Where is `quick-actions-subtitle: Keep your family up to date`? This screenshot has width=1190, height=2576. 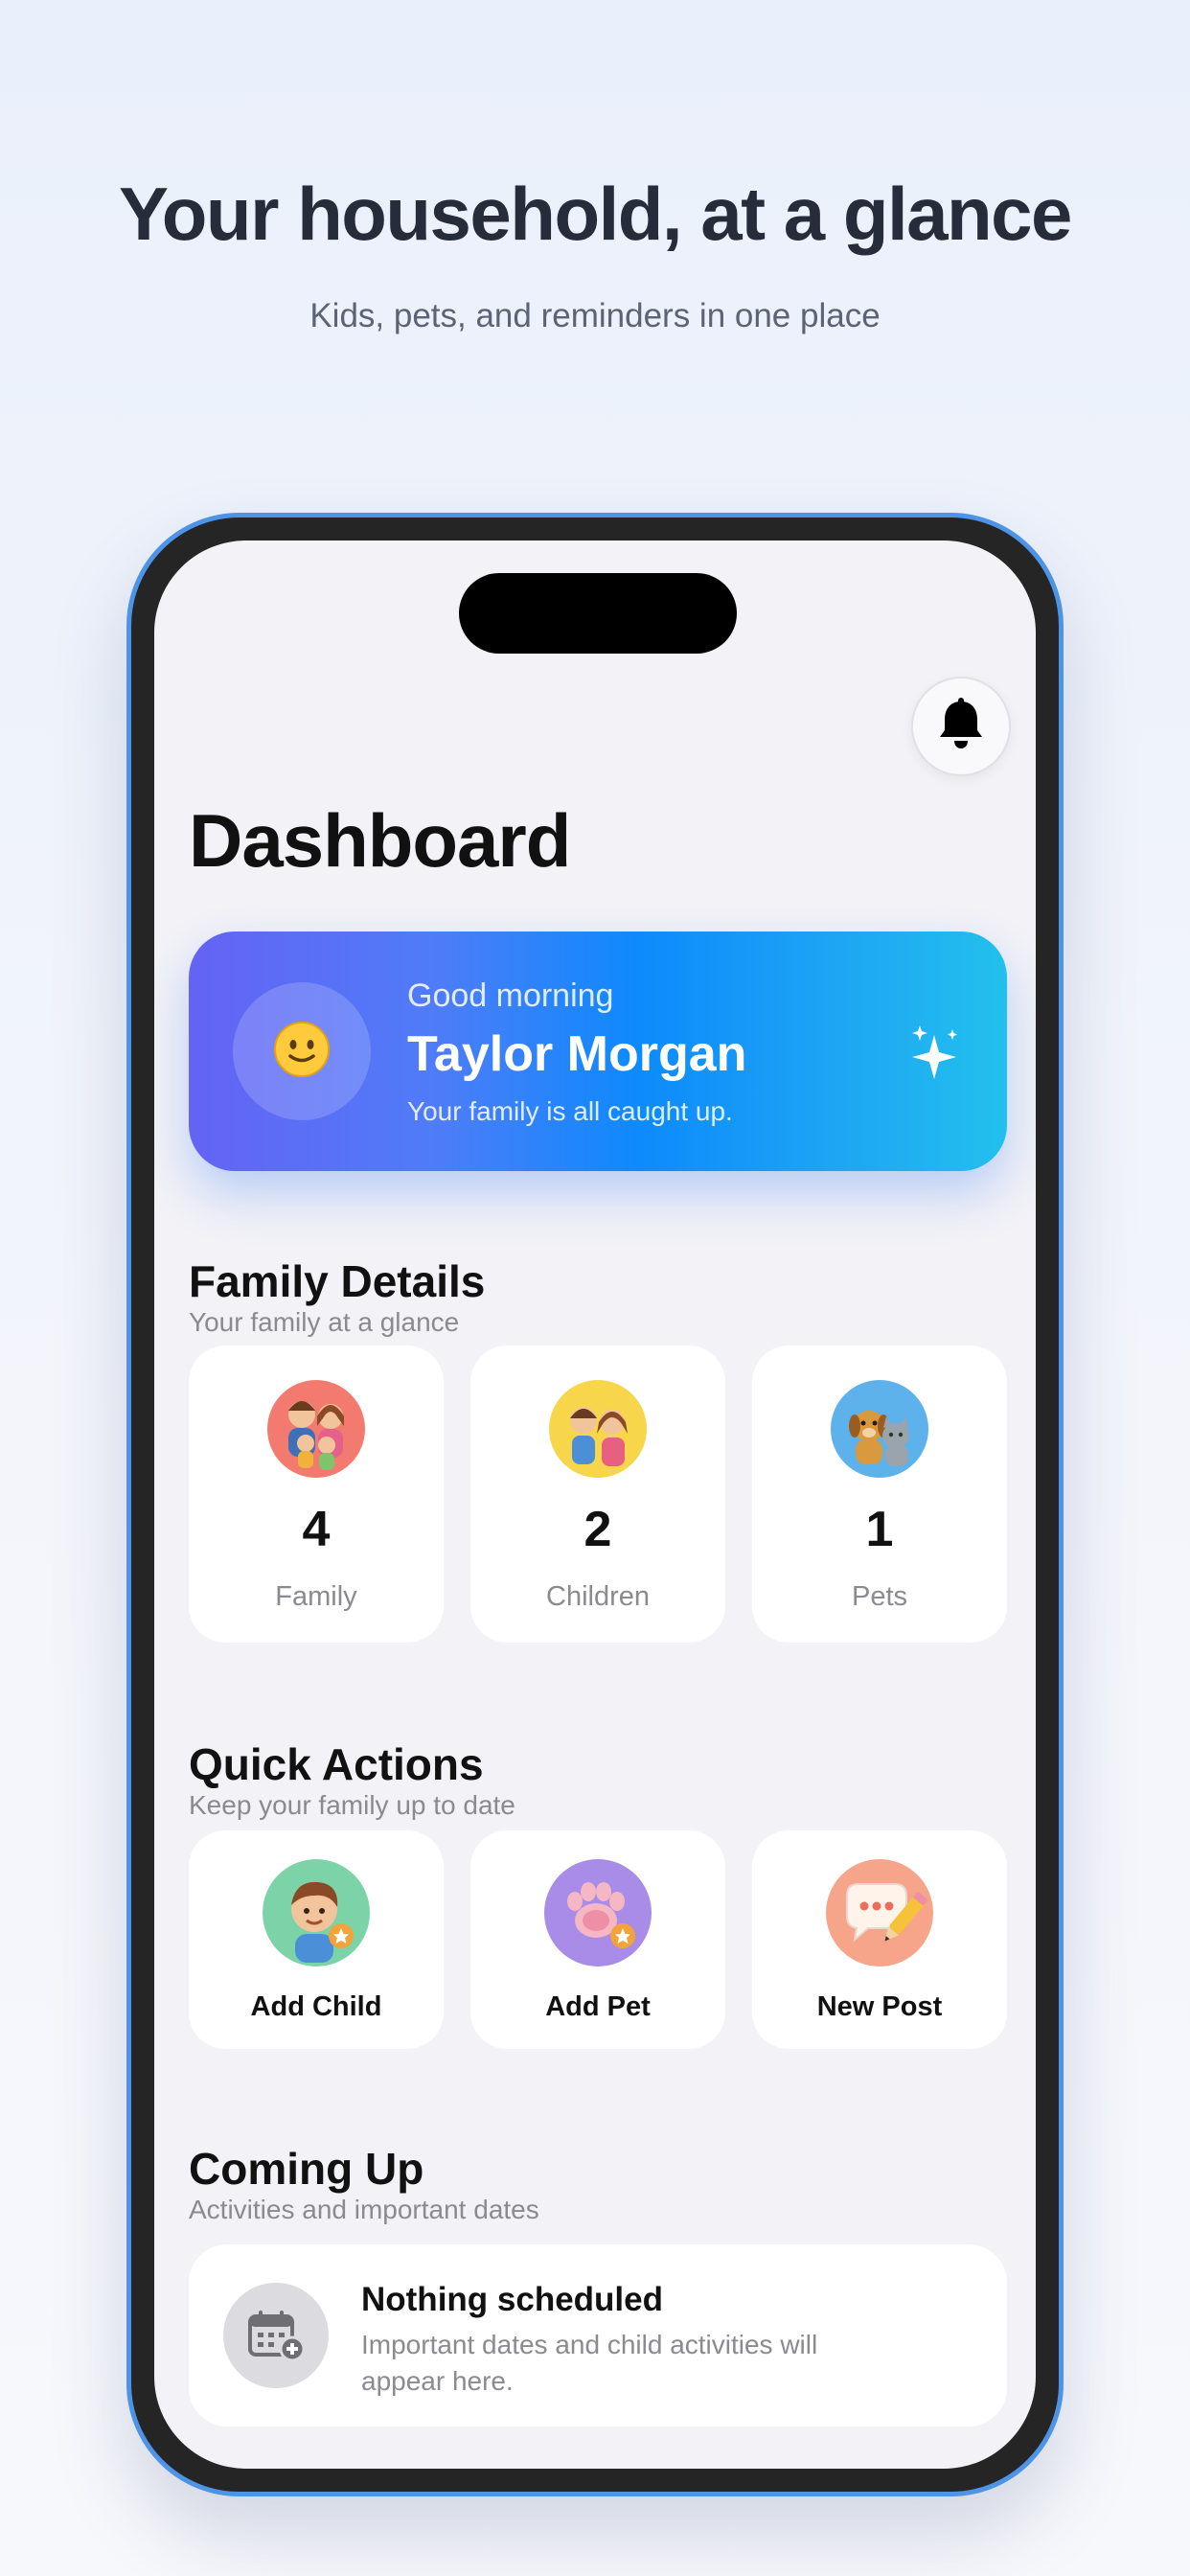 quick-actions-subtitle: Keep your family up to date is located at coordinates (352, 1805).